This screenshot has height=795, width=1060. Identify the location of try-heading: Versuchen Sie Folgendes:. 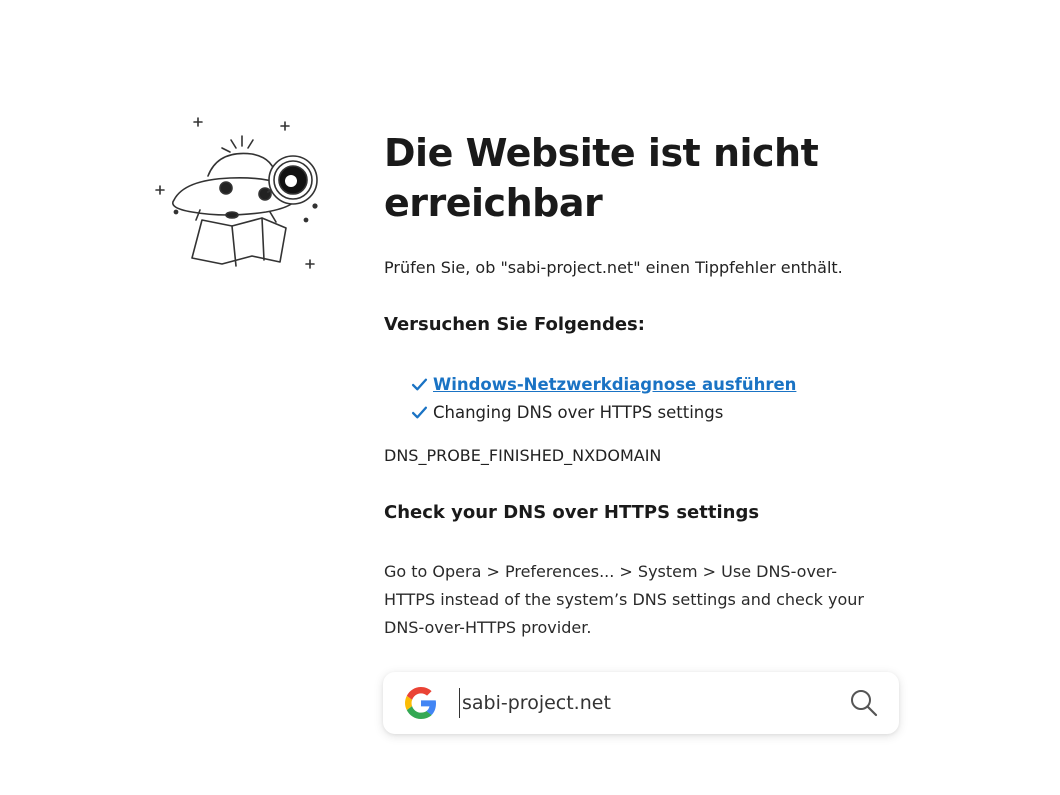
(514, 324).